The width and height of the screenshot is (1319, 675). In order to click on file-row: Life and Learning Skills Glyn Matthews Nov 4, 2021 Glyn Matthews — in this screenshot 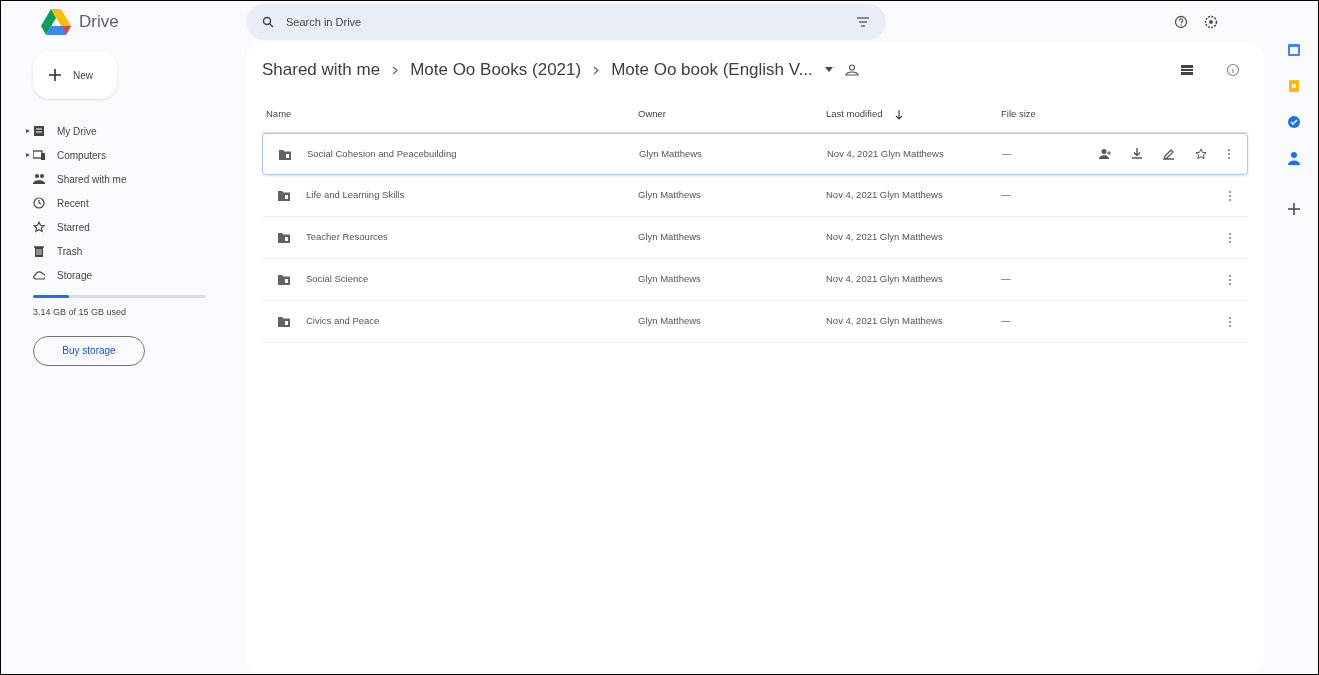, I will do `click(755, 196)`.